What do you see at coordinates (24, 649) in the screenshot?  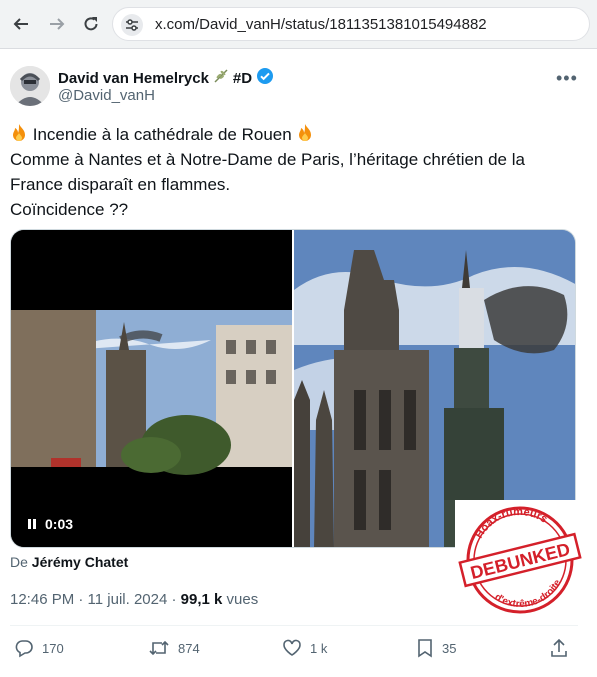 I see `reply-icon` at bounding box center [24, 649].